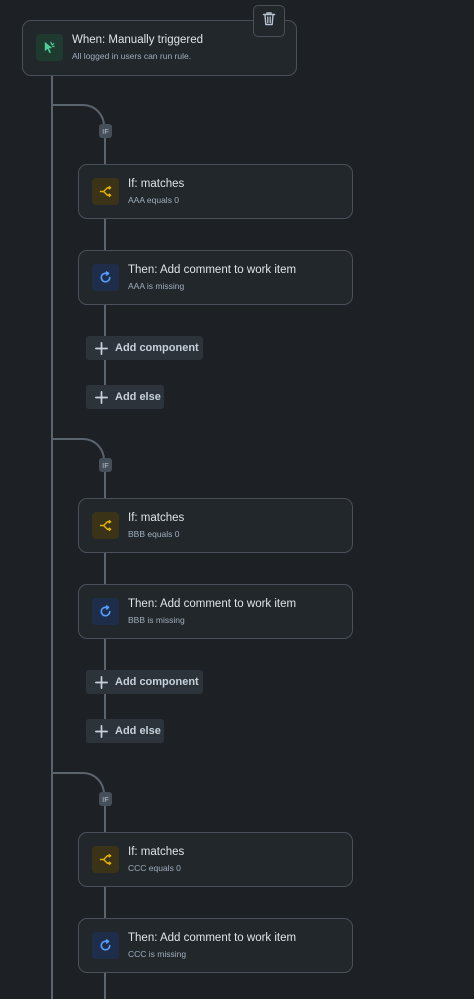 The width and height of the screenshot is (474, 999). Describe the element at coordinates (215, 859) in the screenshot. I see `condition-card: If: matches CCC equals 0` at that location.